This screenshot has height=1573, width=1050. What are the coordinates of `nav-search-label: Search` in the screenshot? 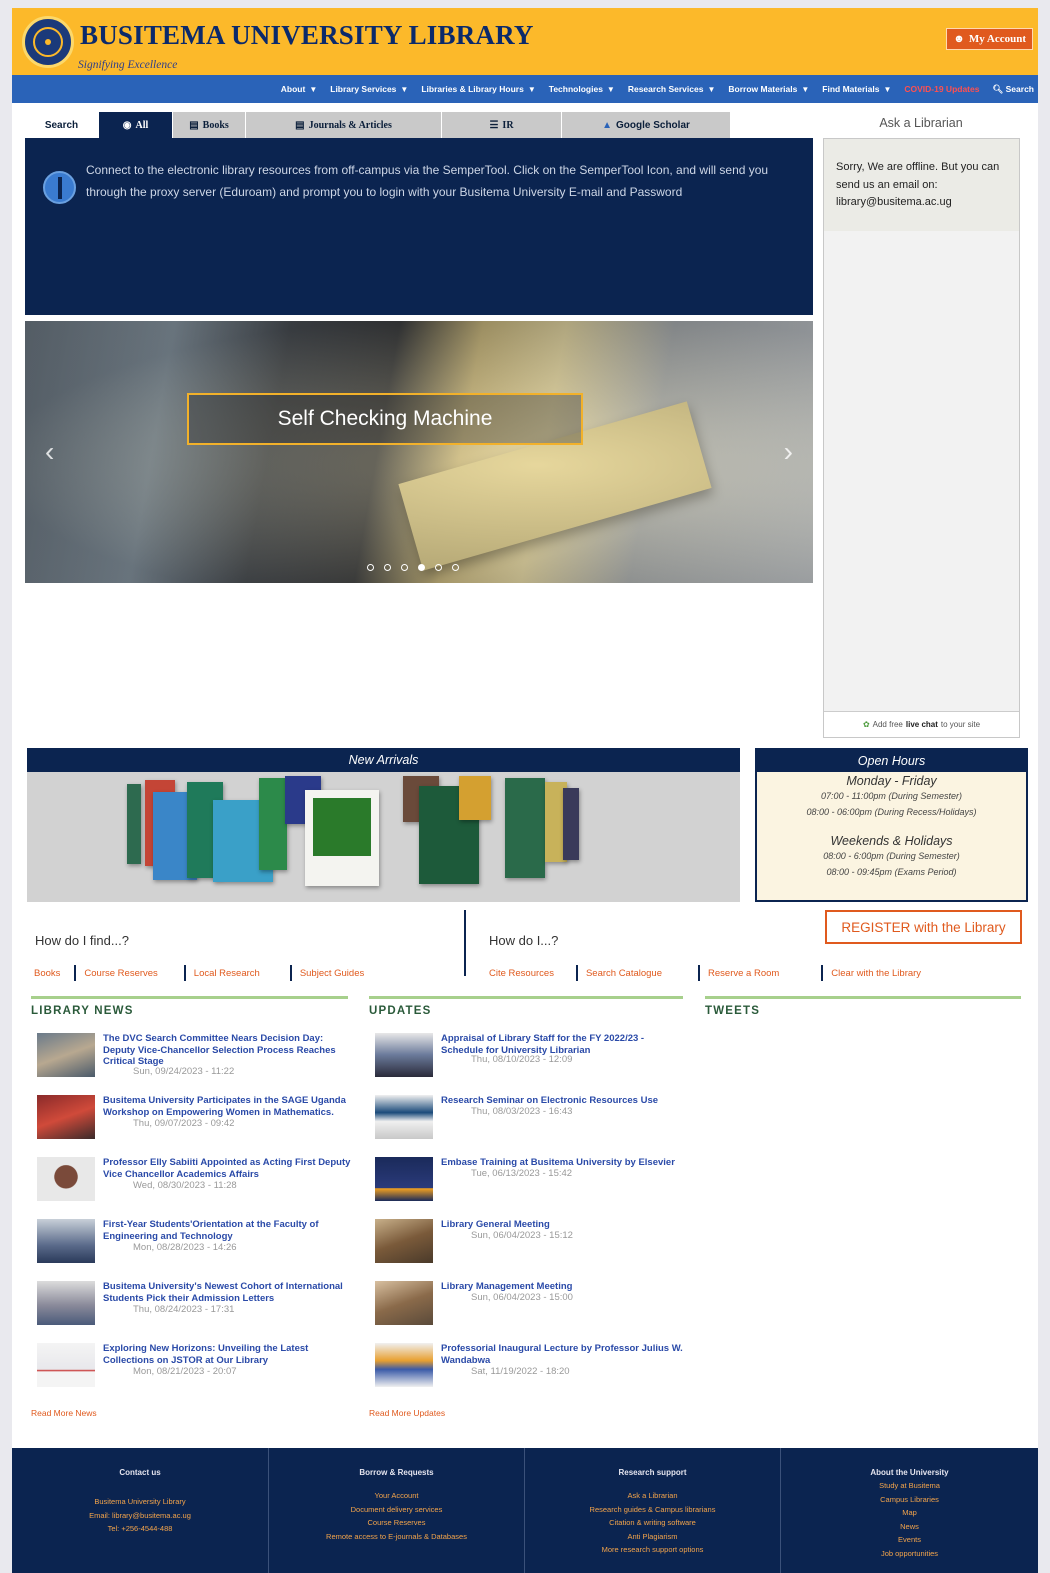 It's located at (1019, 88).